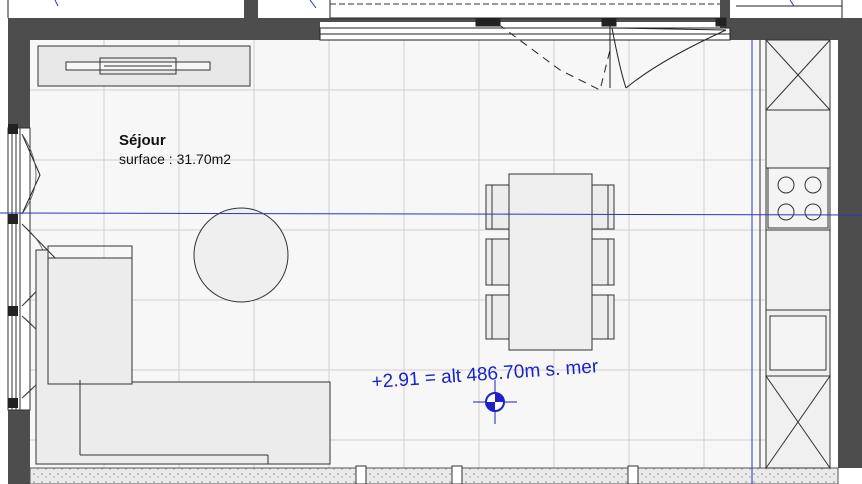 This screenshot has width=862, height=484. What do you see at coordinates (164, 29) in the screenshot?
I see `wall-top-left` at bounding box center [164, 29].